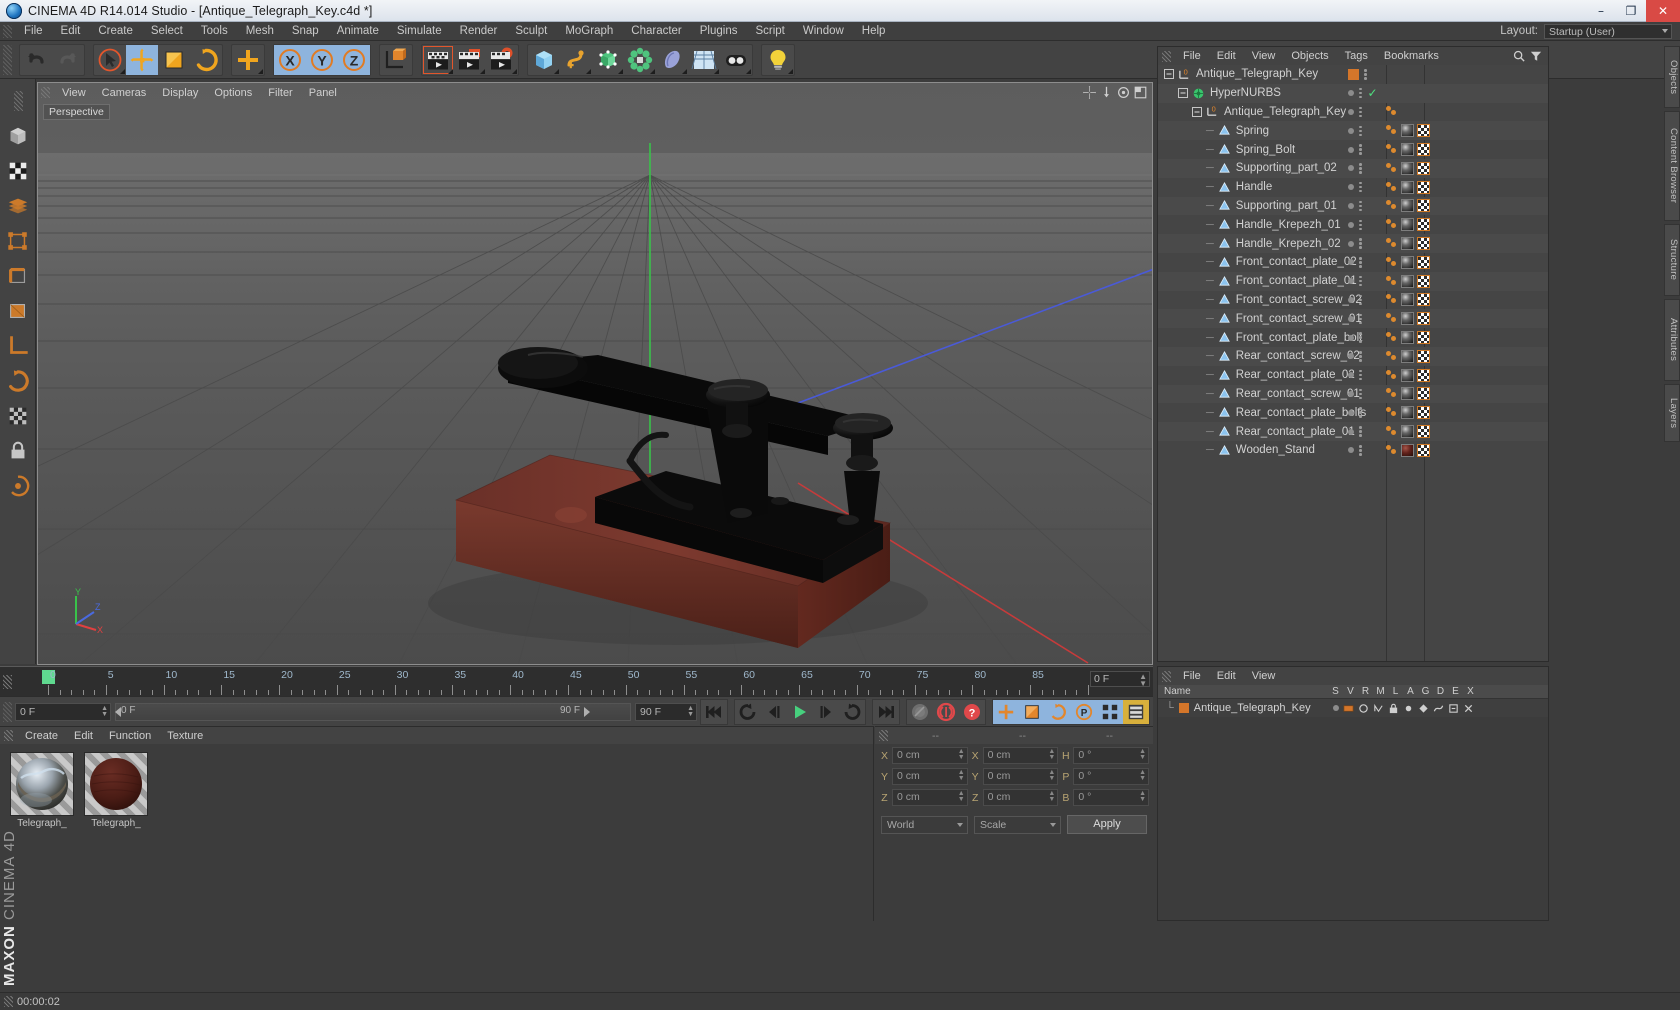 The width and height of the screenshot is (1680, 1010). What do you see at coordinates (1470, 708) in the screenshot?
I see `layer-xref-toggle` at bounding box center [1470, 708].